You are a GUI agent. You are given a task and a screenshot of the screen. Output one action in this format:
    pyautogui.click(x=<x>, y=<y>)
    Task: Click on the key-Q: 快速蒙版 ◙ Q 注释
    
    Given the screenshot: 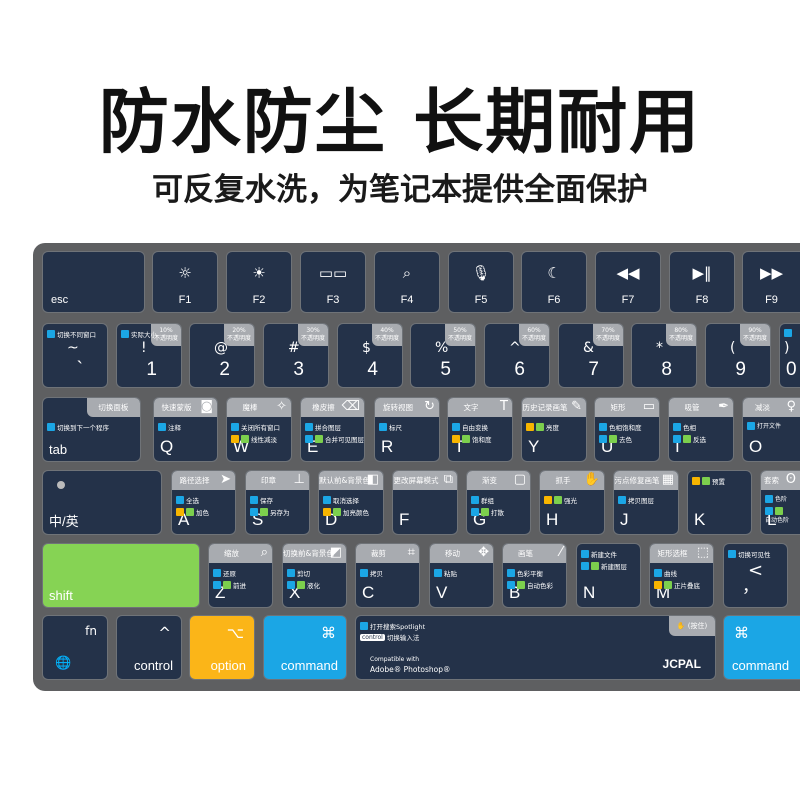 What is the action you would take?
    pyautogui.click(x=185, y=429)
    